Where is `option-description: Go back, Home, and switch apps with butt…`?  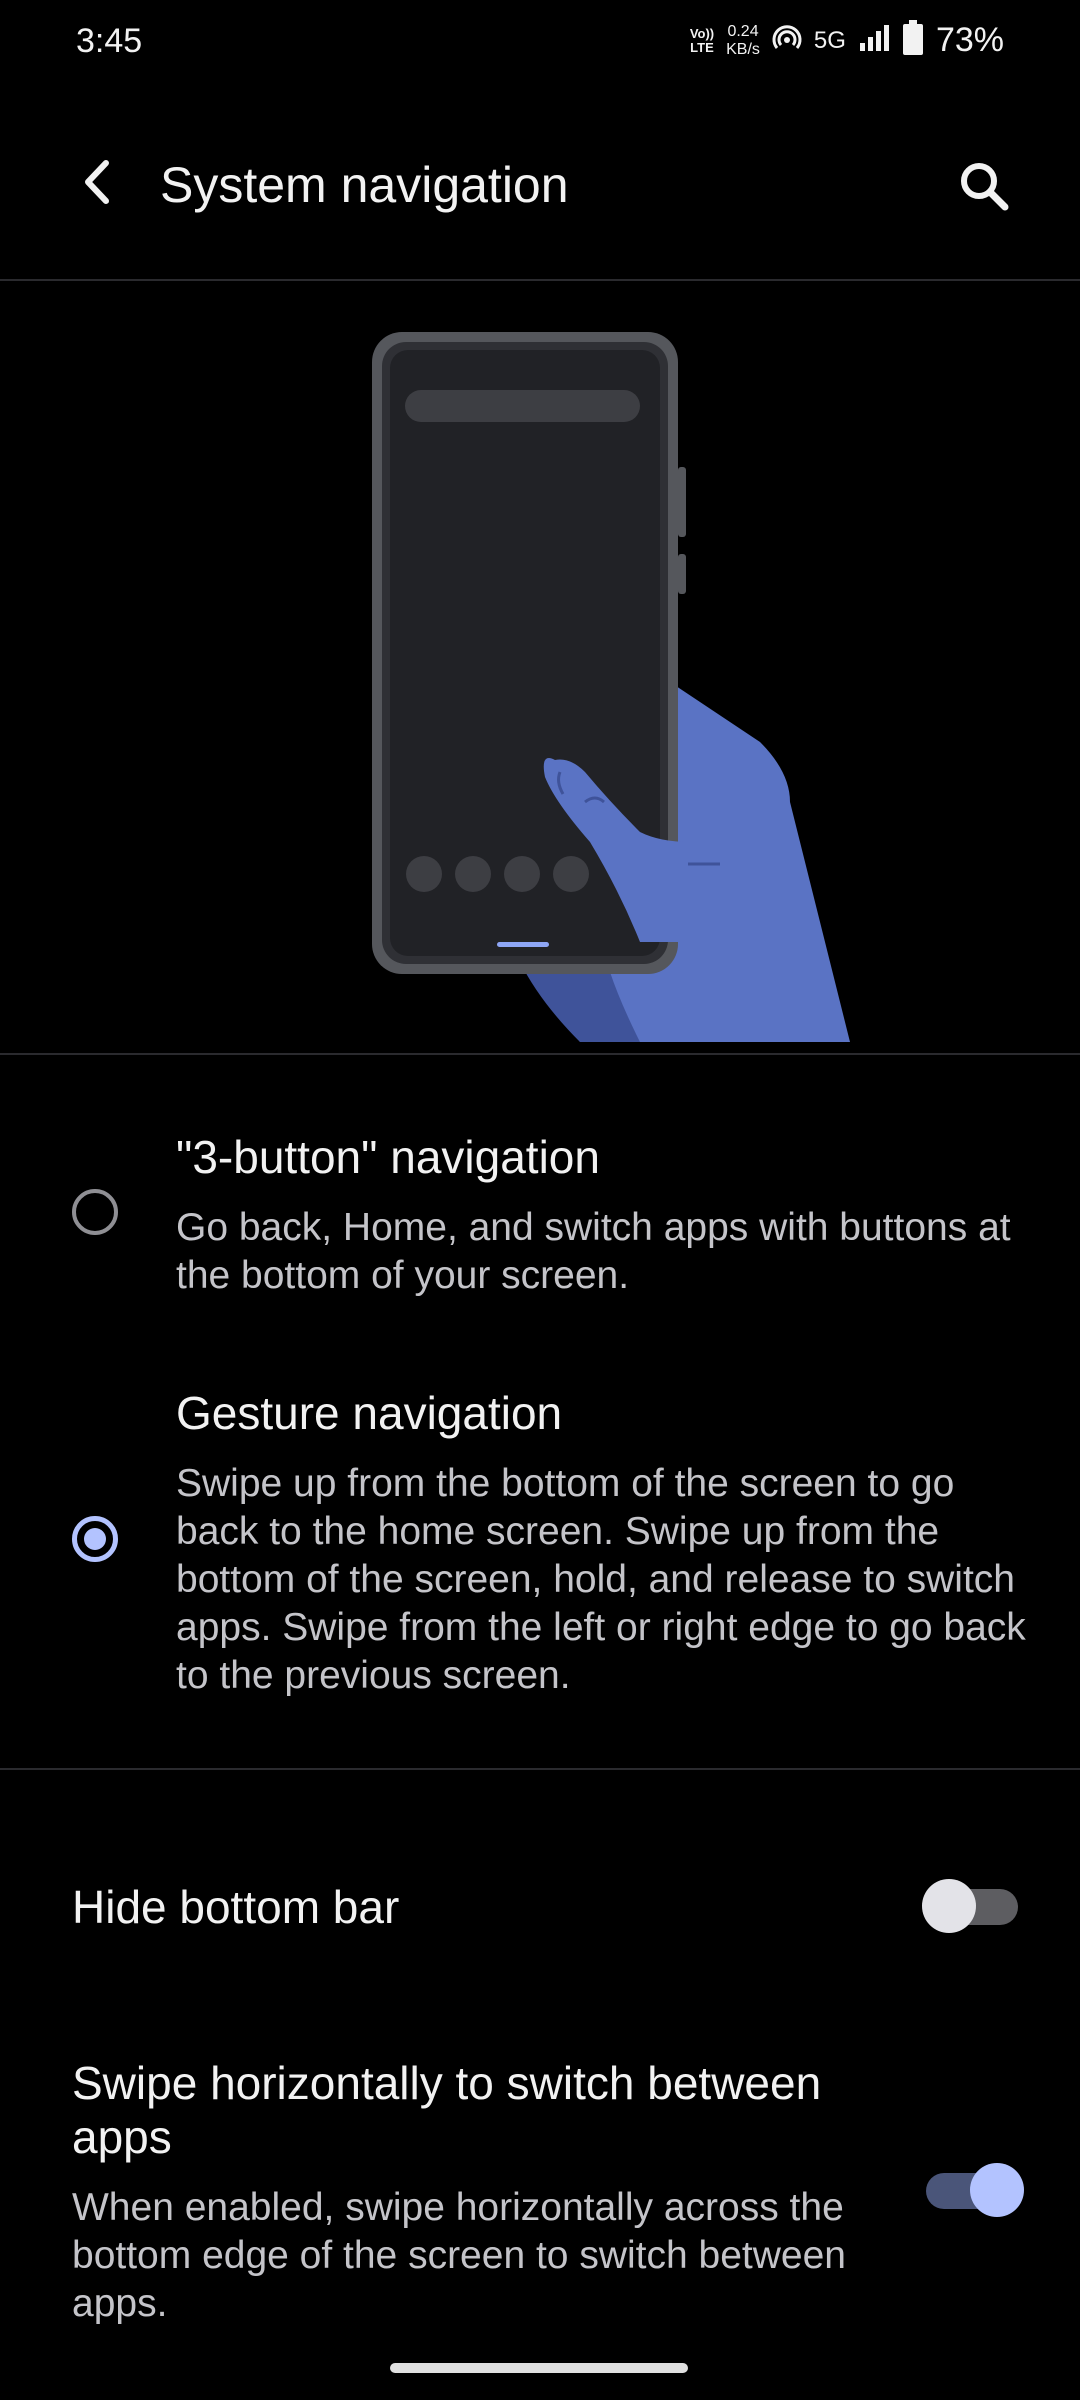
option-description: Go back, Home, and switch apps with butt… is located at coordinates (593, 1251).